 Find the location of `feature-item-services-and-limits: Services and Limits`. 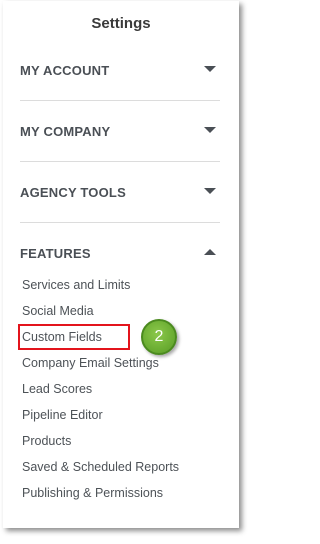

feature-item-services-and-limits: Services and Limits is located at coordinates (76, 285).